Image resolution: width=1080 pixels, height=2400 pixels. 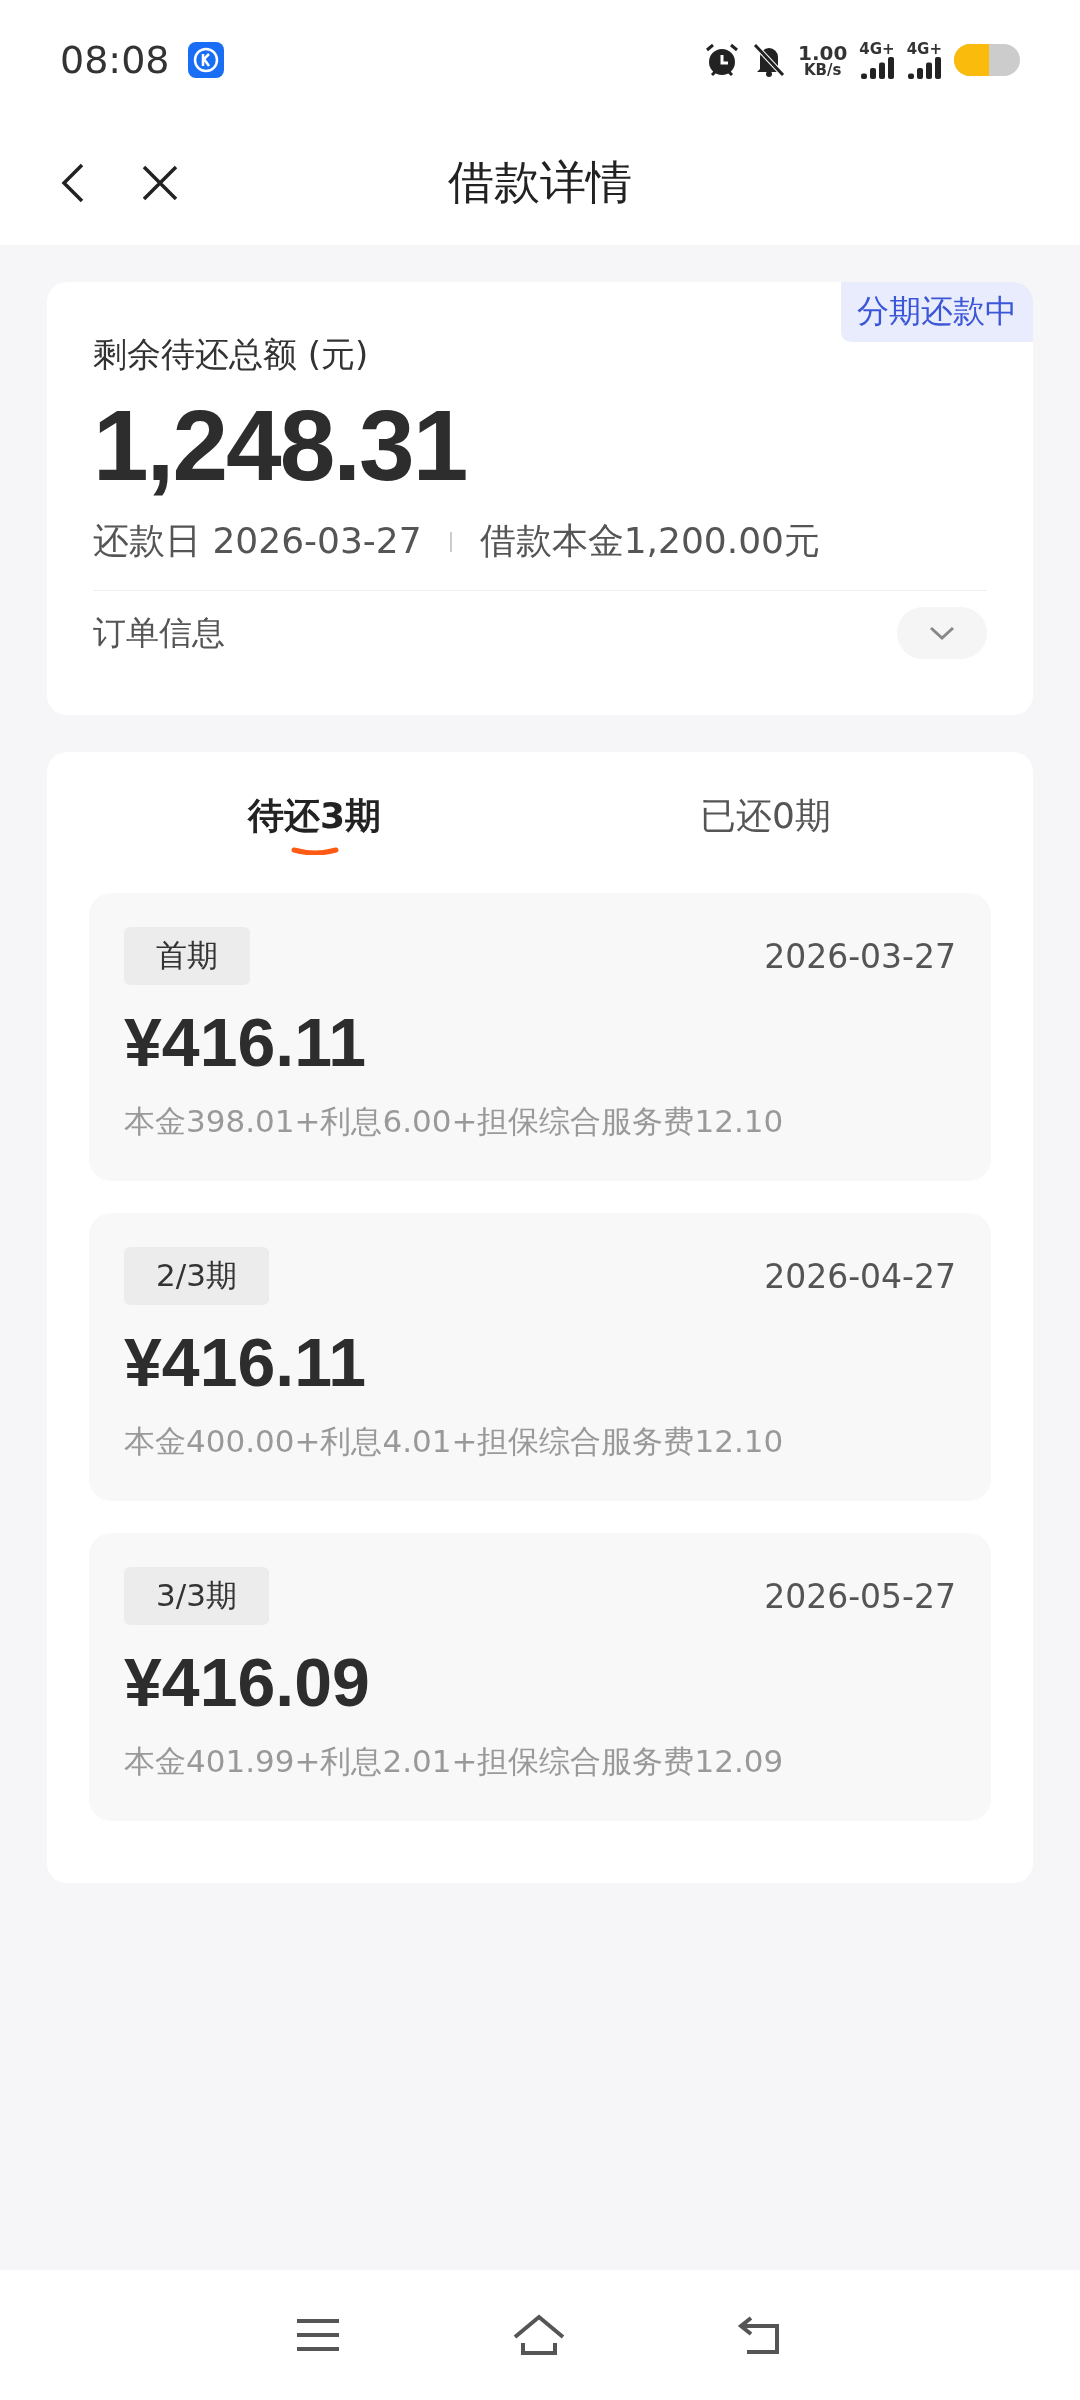 I want to click on installment-breakdown: 本金401.99+利息2.01+担保综合服务费12.09, so click(x=454, y=1761).